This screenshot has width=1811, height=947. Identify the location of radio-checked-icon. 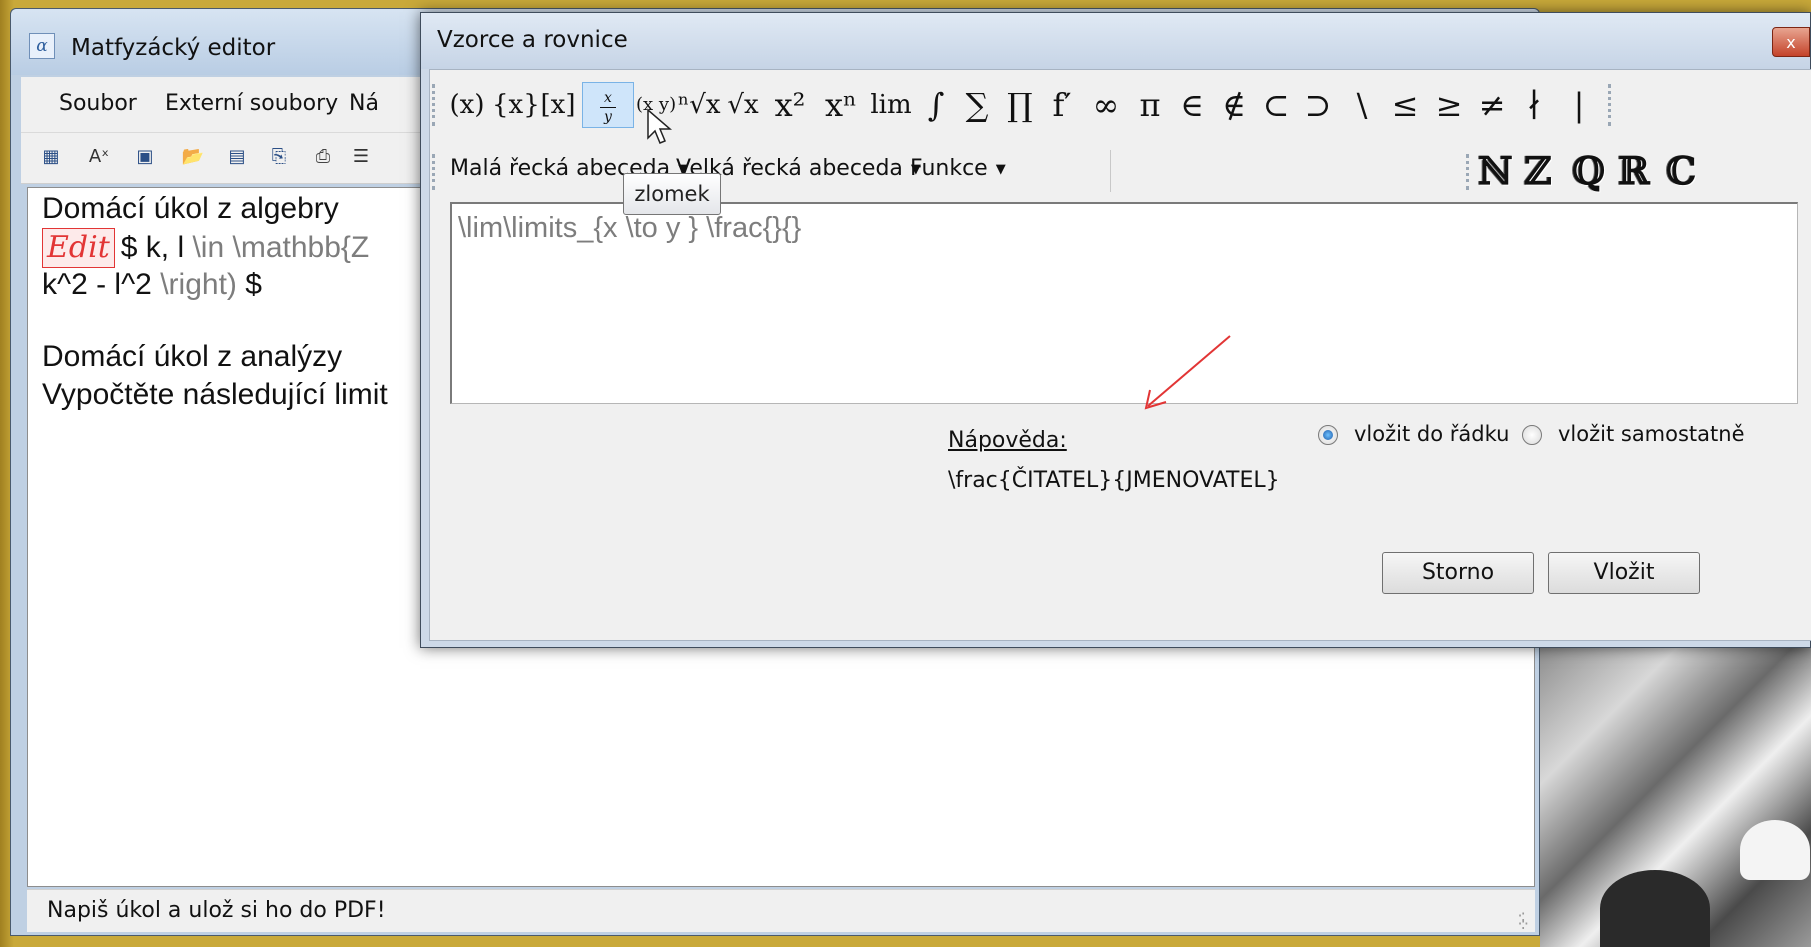
(1328, 435).